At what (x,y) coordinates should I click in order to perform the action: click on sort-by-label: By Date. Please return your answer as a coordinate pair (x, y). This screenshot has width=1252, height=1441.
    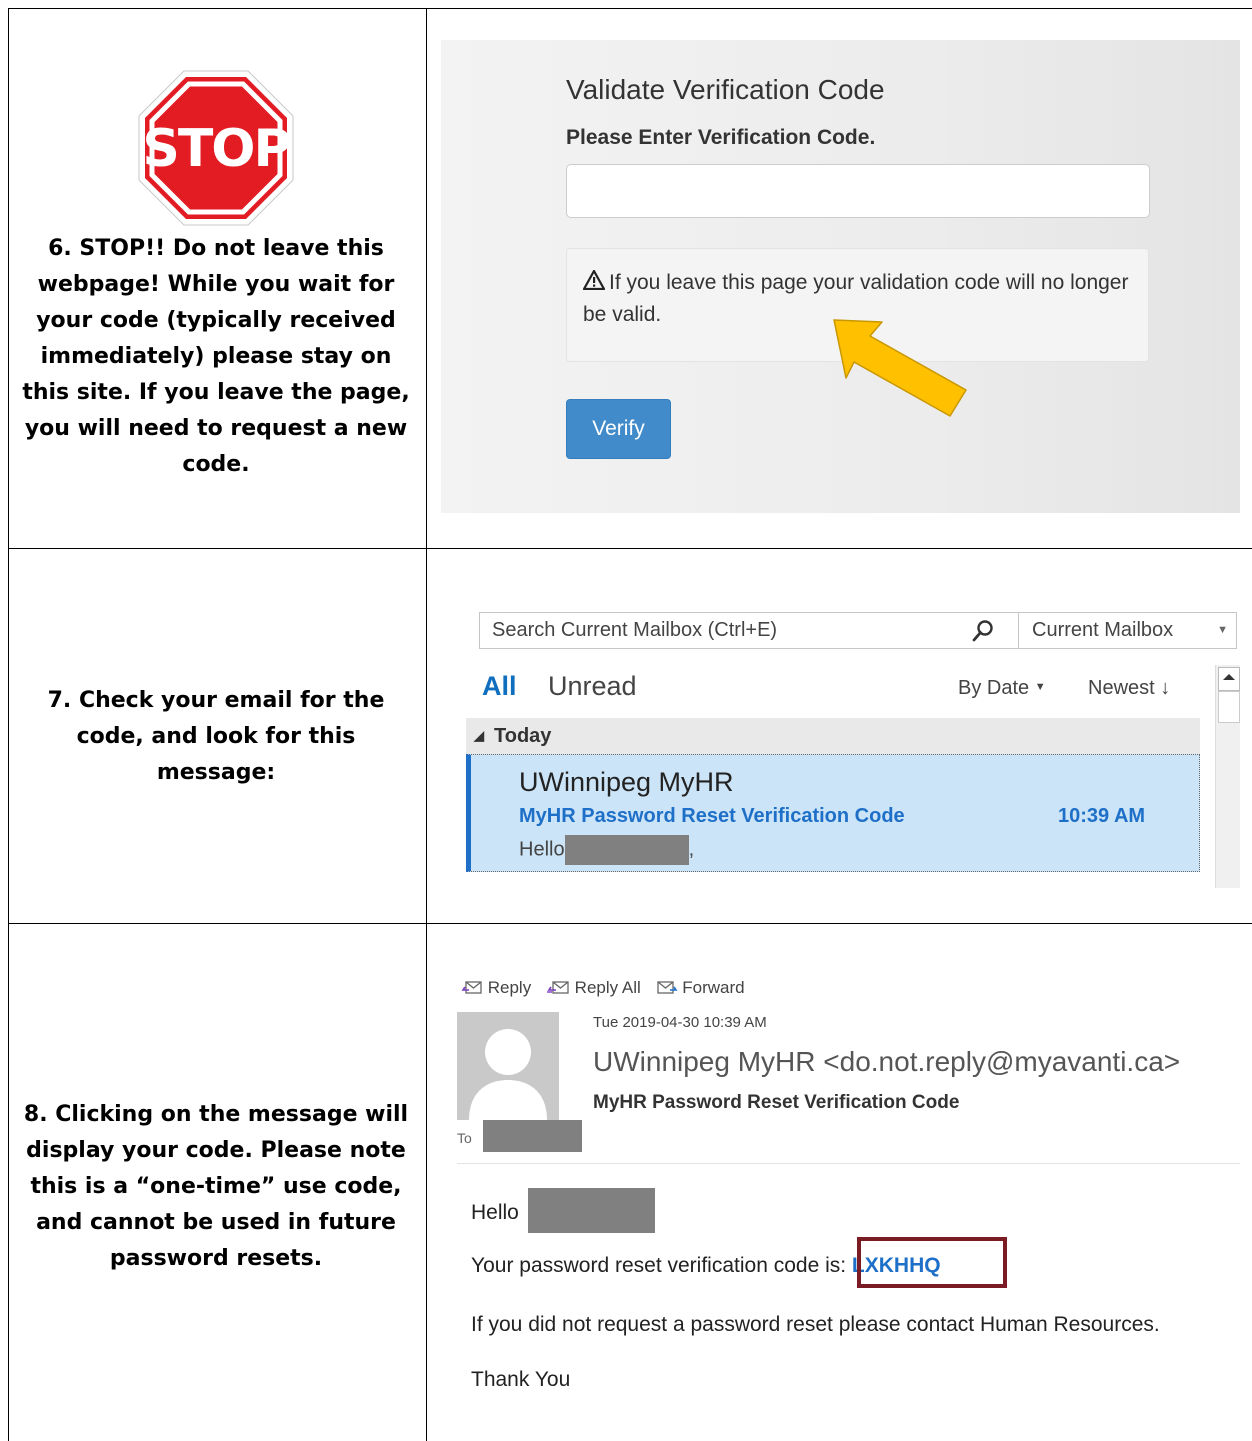
    Looking at the image, I should click on (994, 688).